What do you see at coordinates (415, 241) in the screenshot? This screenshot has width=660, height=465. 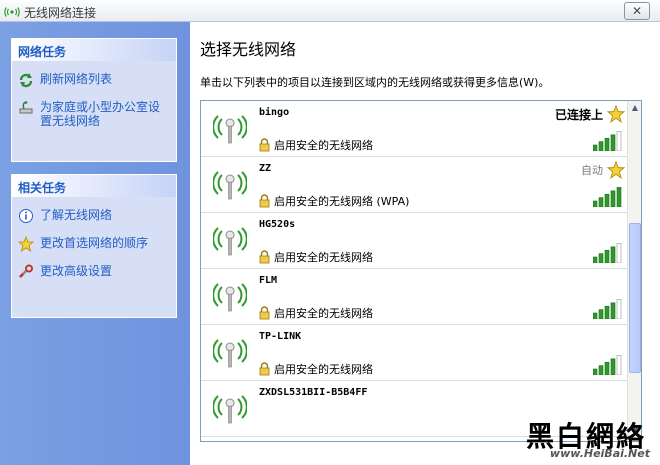 I see `network-item: HG520s 启用安全的无线网络` at bounding box center [415, 241].